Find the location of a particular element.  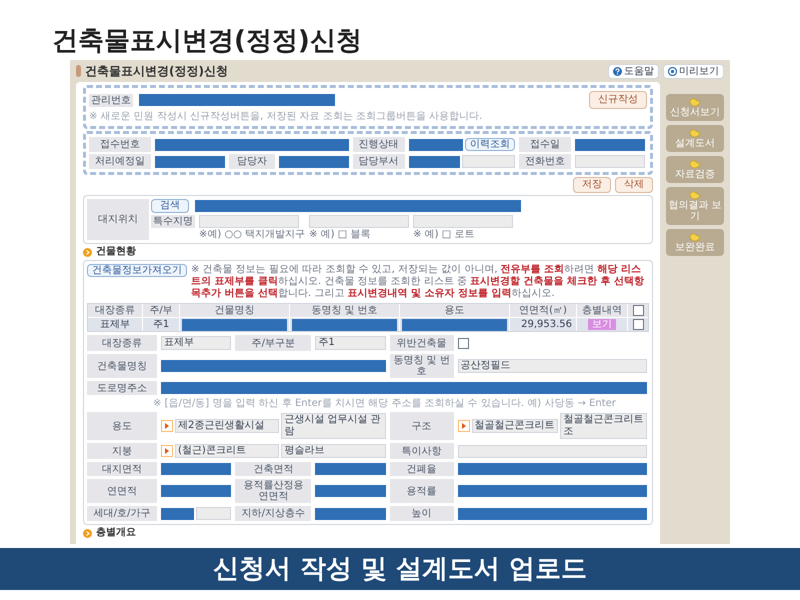

slide-caption: 신청서 작성 및 설계도서 업로드 is located at coordinates (400, 569).